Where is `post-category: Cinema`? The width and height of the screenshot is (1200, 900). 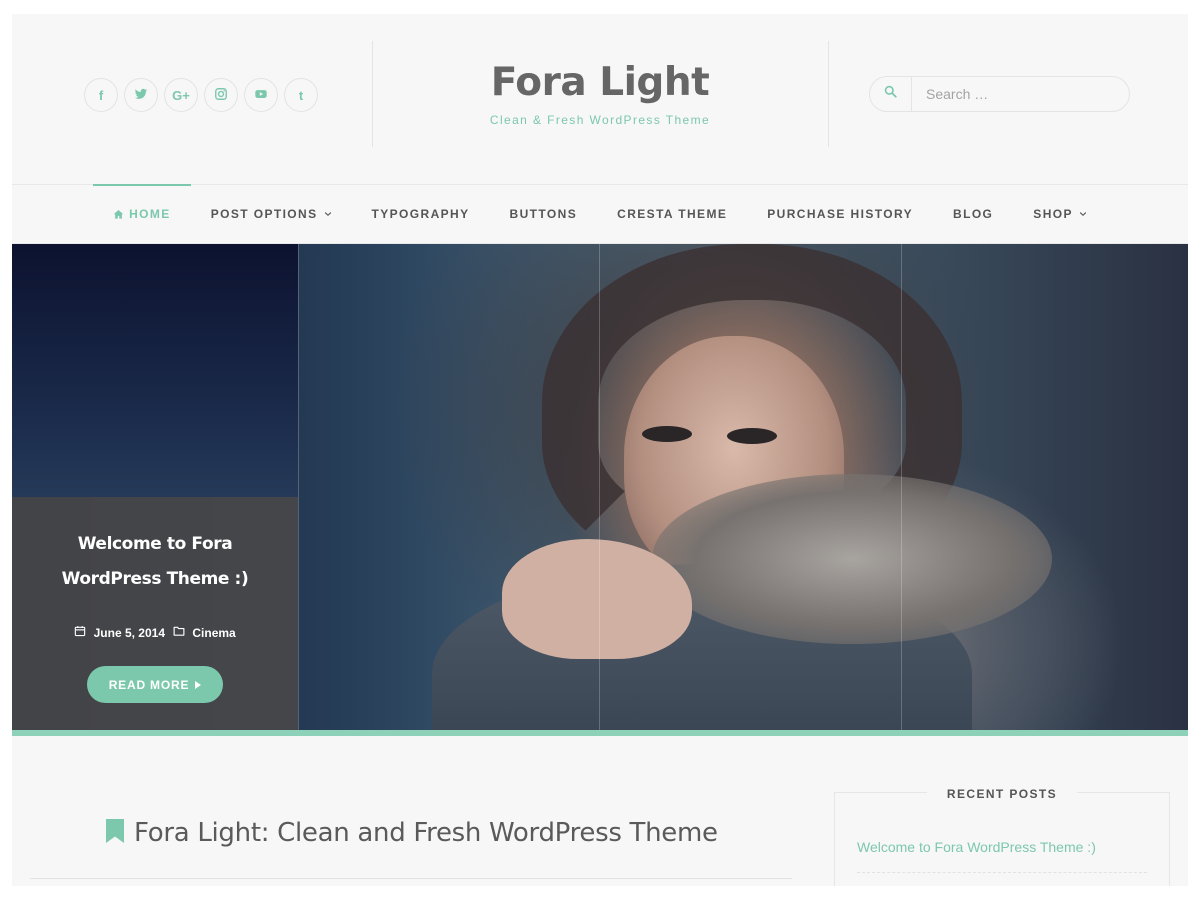
post-category: Cinema is located at coordinates (204, 632).